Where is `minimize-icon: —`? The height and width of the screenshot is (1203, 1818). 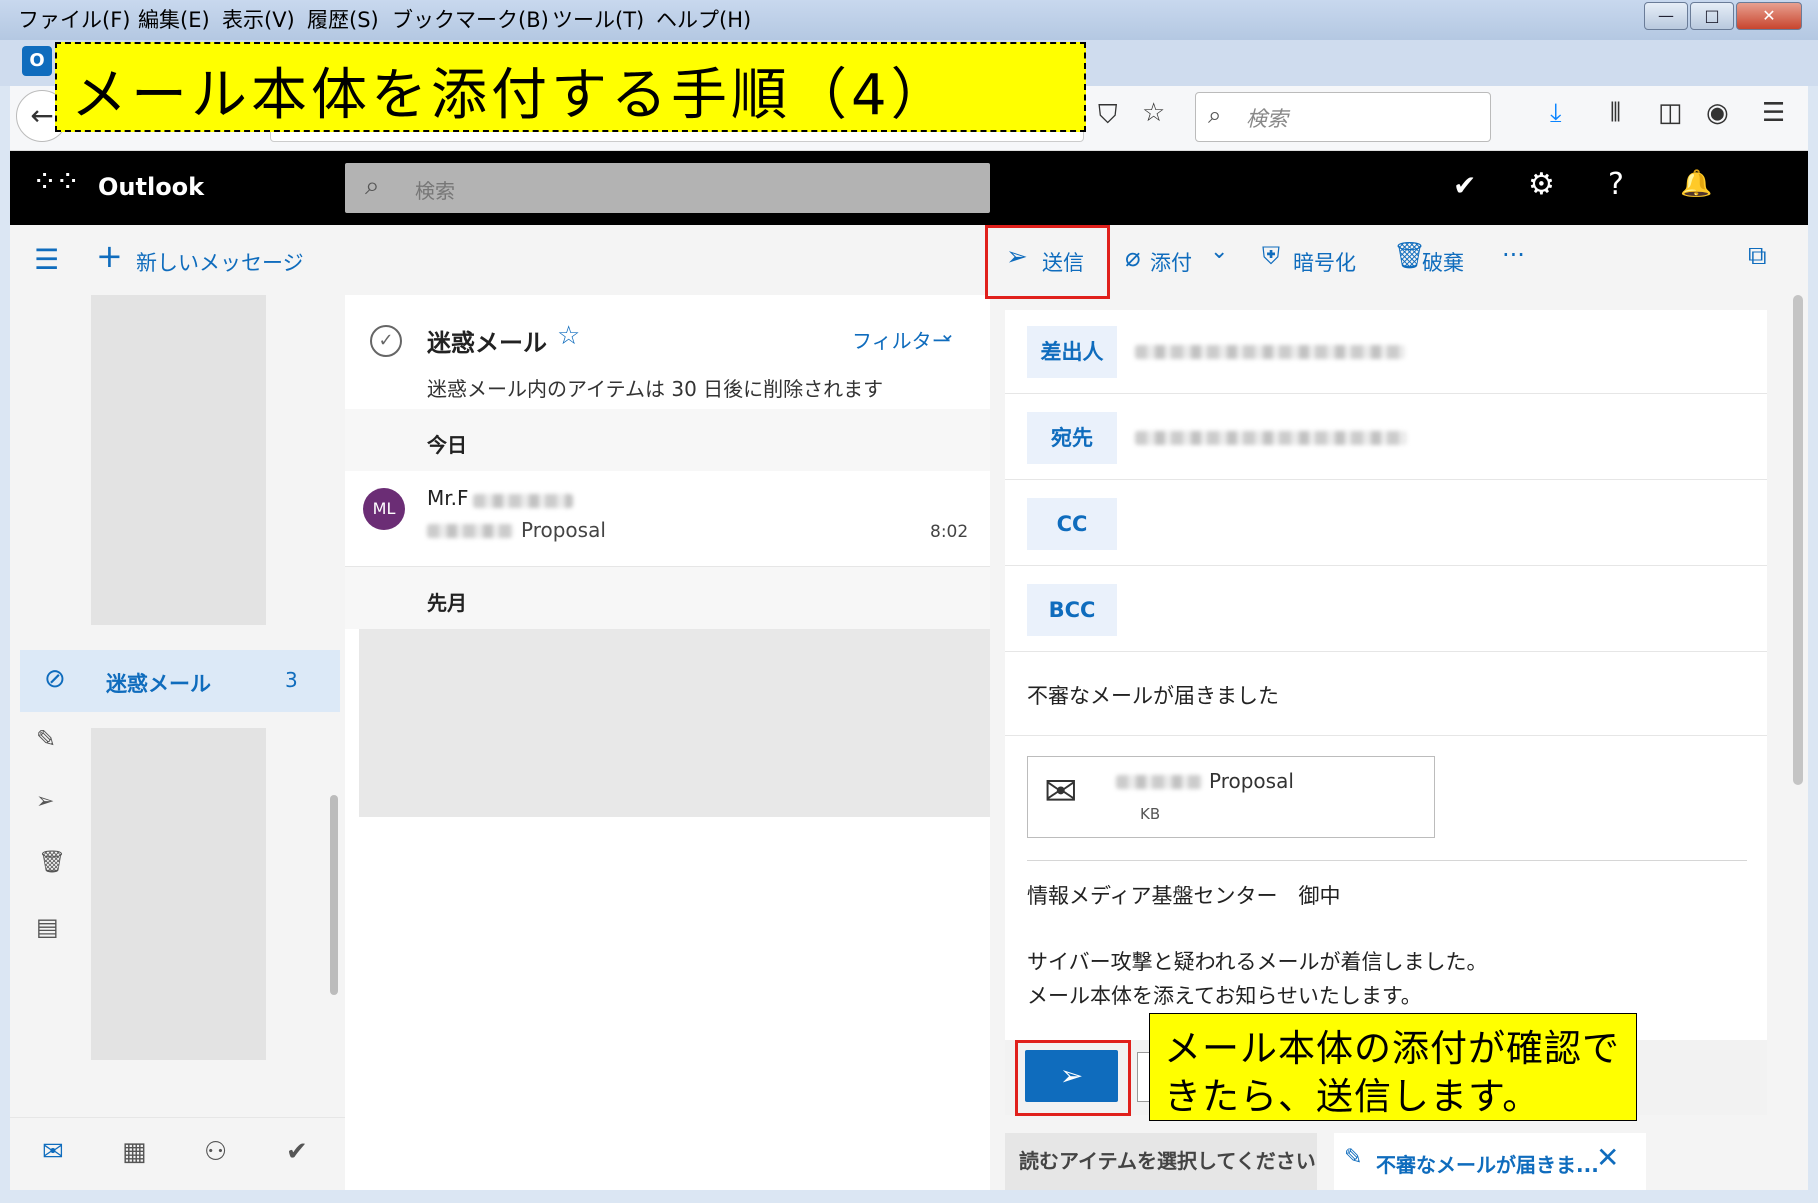
minimize-icon: — is located at coordinates (1666, 16).